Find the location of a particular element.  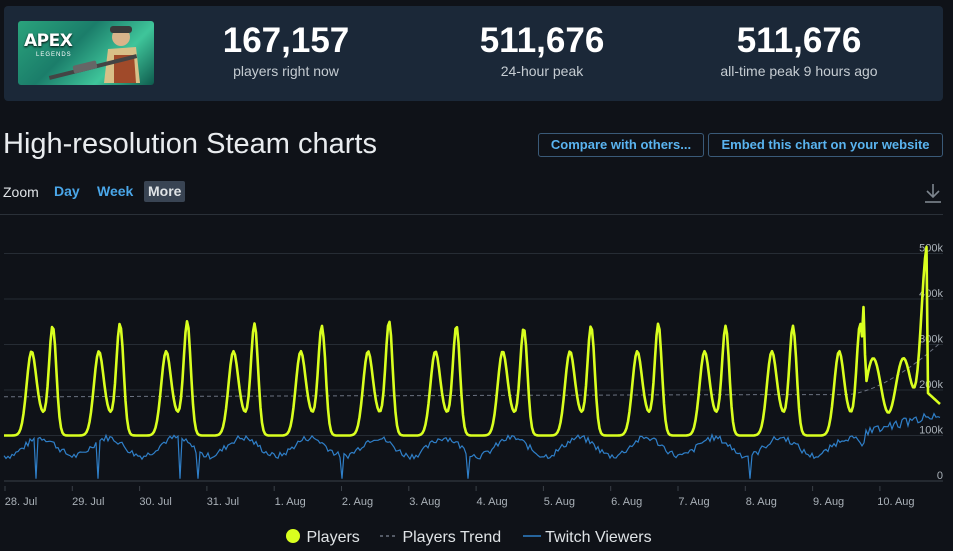

series-players-trend-line is located at coordinates (472, 370).